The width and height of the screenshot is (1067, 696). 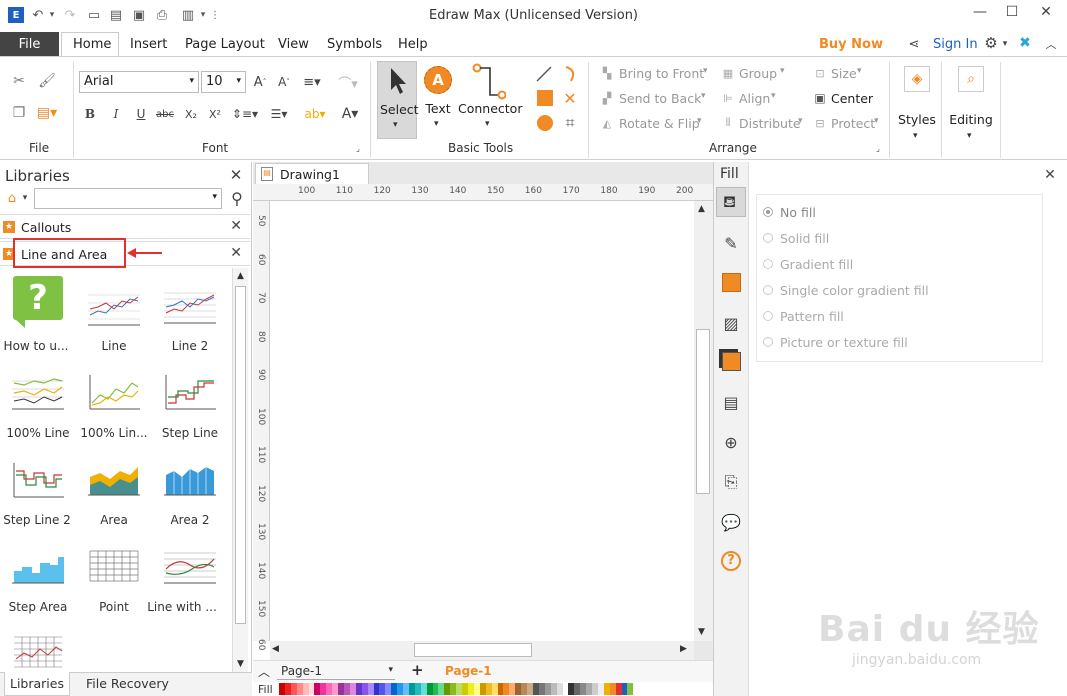 I want to click on center-button: Center, so click(x=852, y=98).